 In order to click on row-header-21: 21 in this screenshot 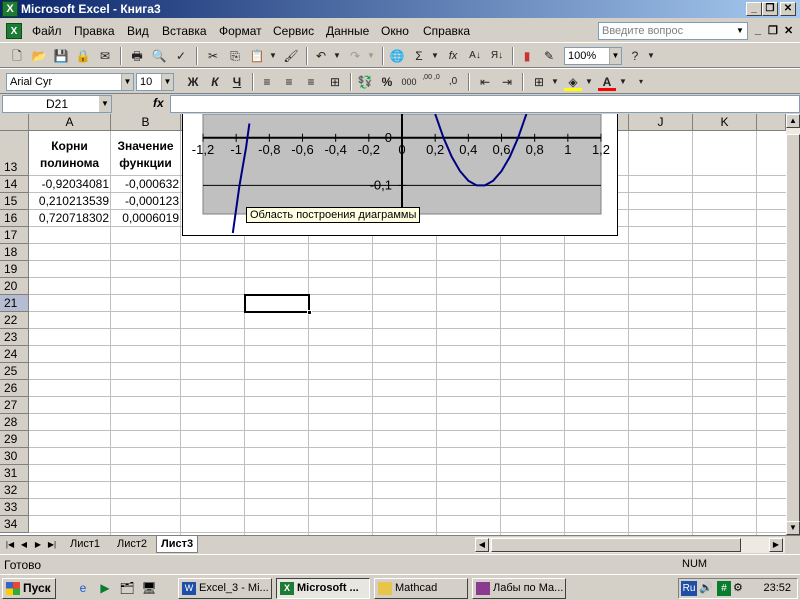, I will do `click(14, 303)`.